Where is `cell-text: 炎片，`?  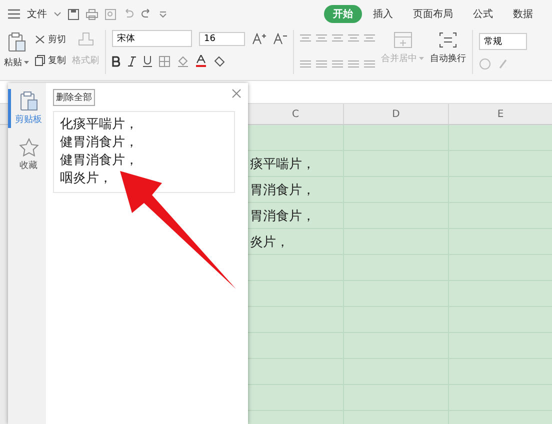 cell-text: 炎片， is located at coordinates (269, 242).